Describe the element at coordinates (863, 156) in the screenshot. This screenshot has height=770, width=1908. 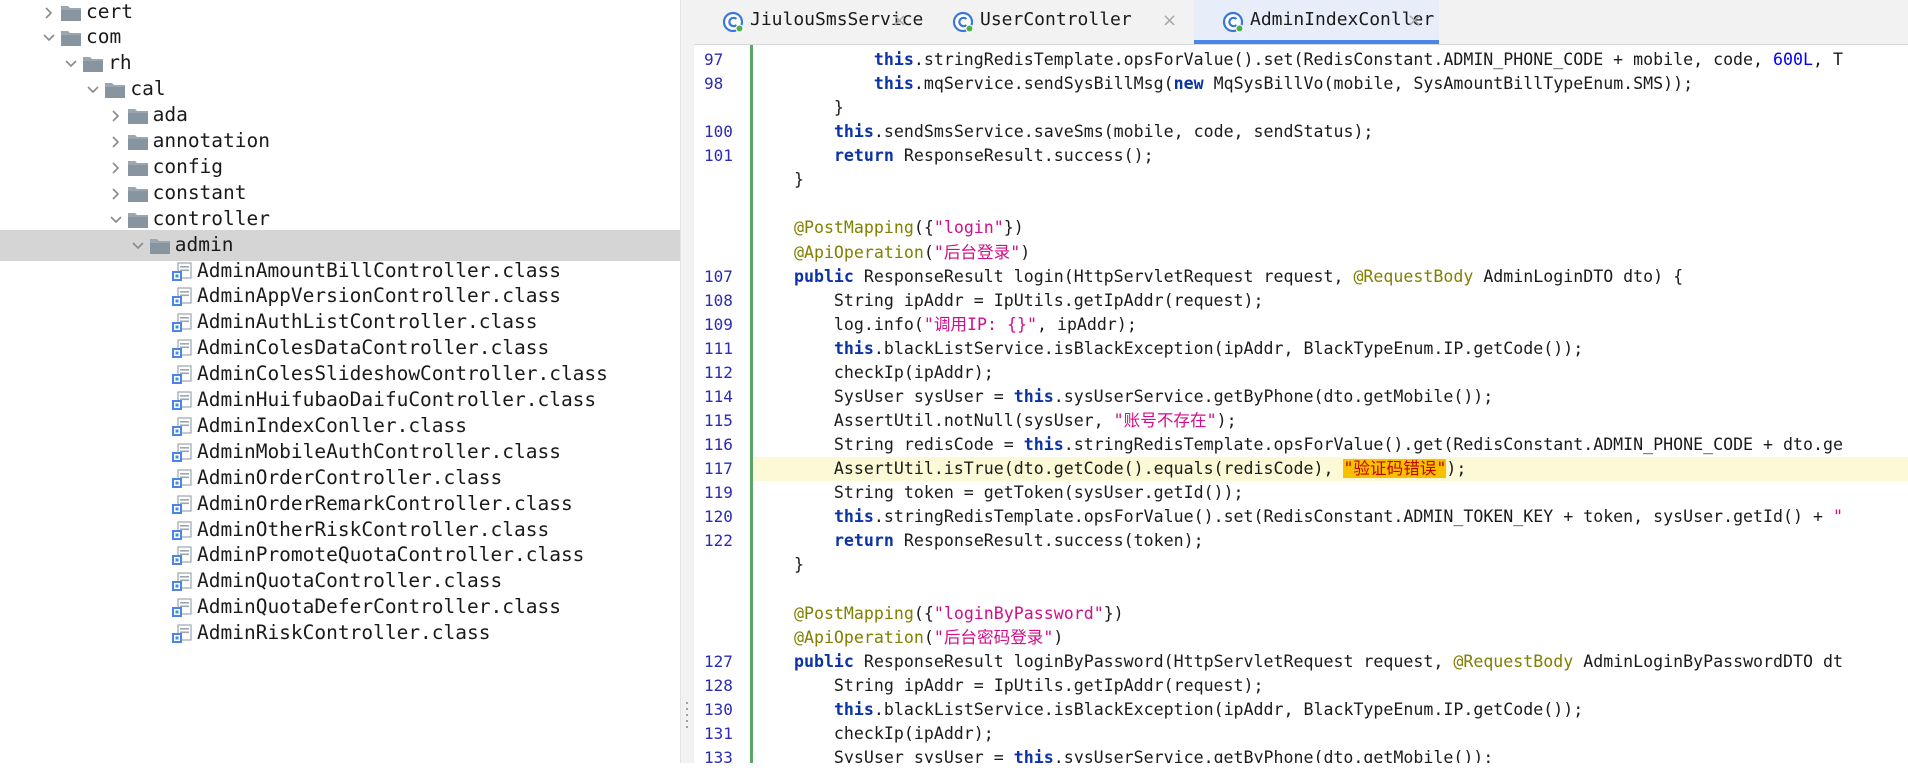
I see `code-token: return` at that location.